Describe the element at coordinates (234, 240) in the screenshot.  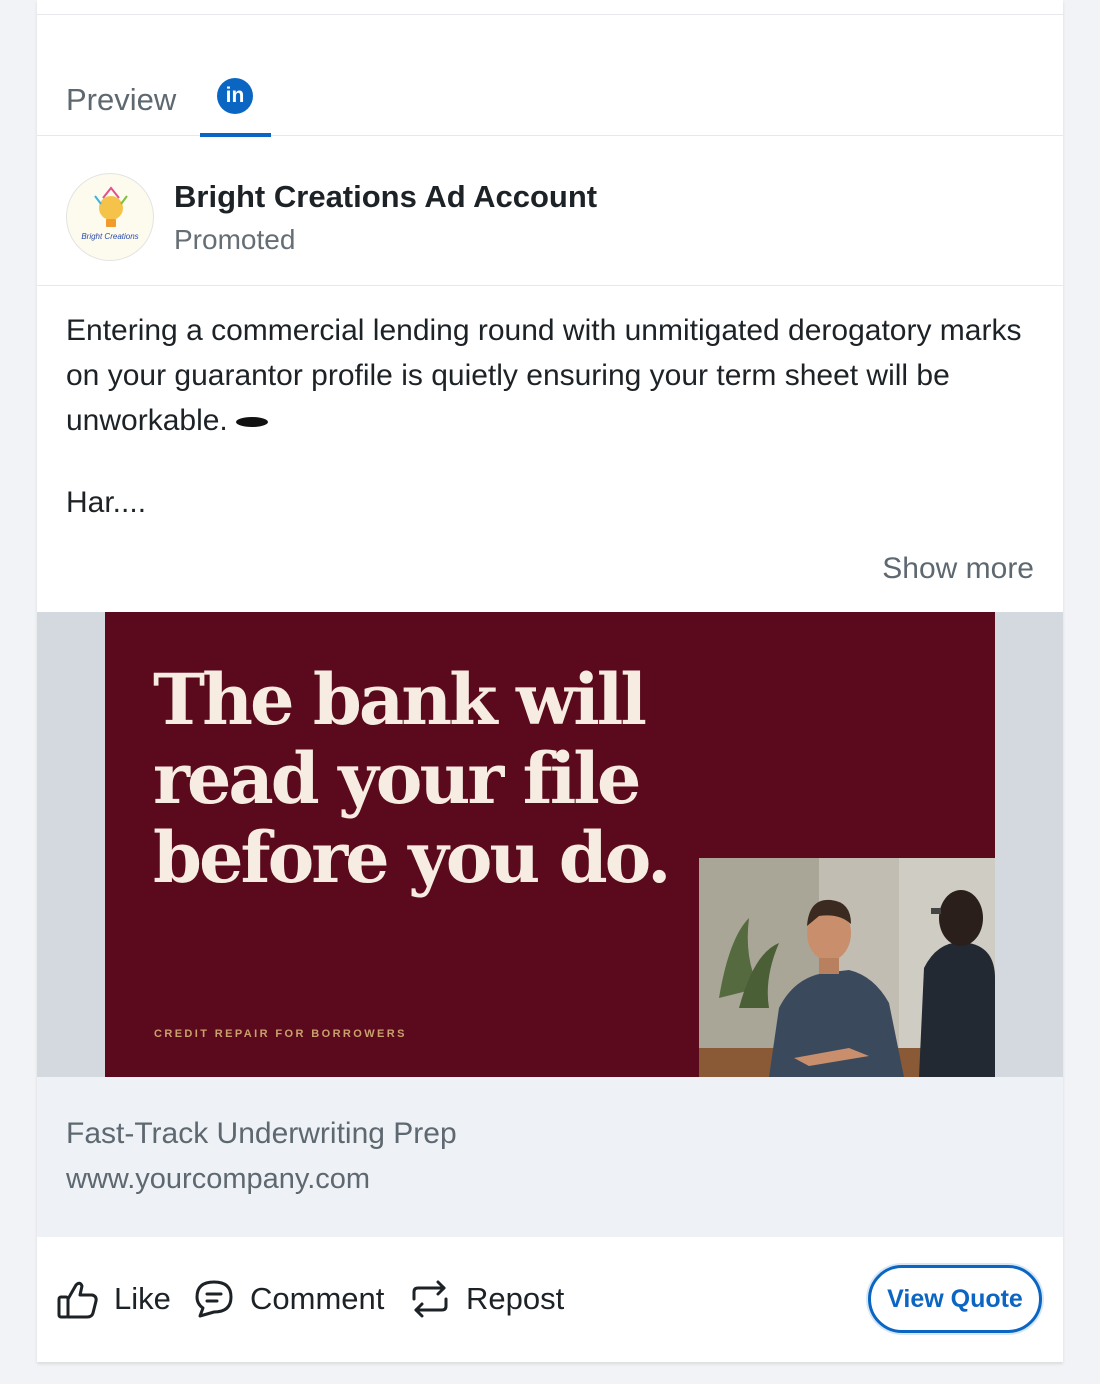
I see `promoted-label: Promoted` at that location.